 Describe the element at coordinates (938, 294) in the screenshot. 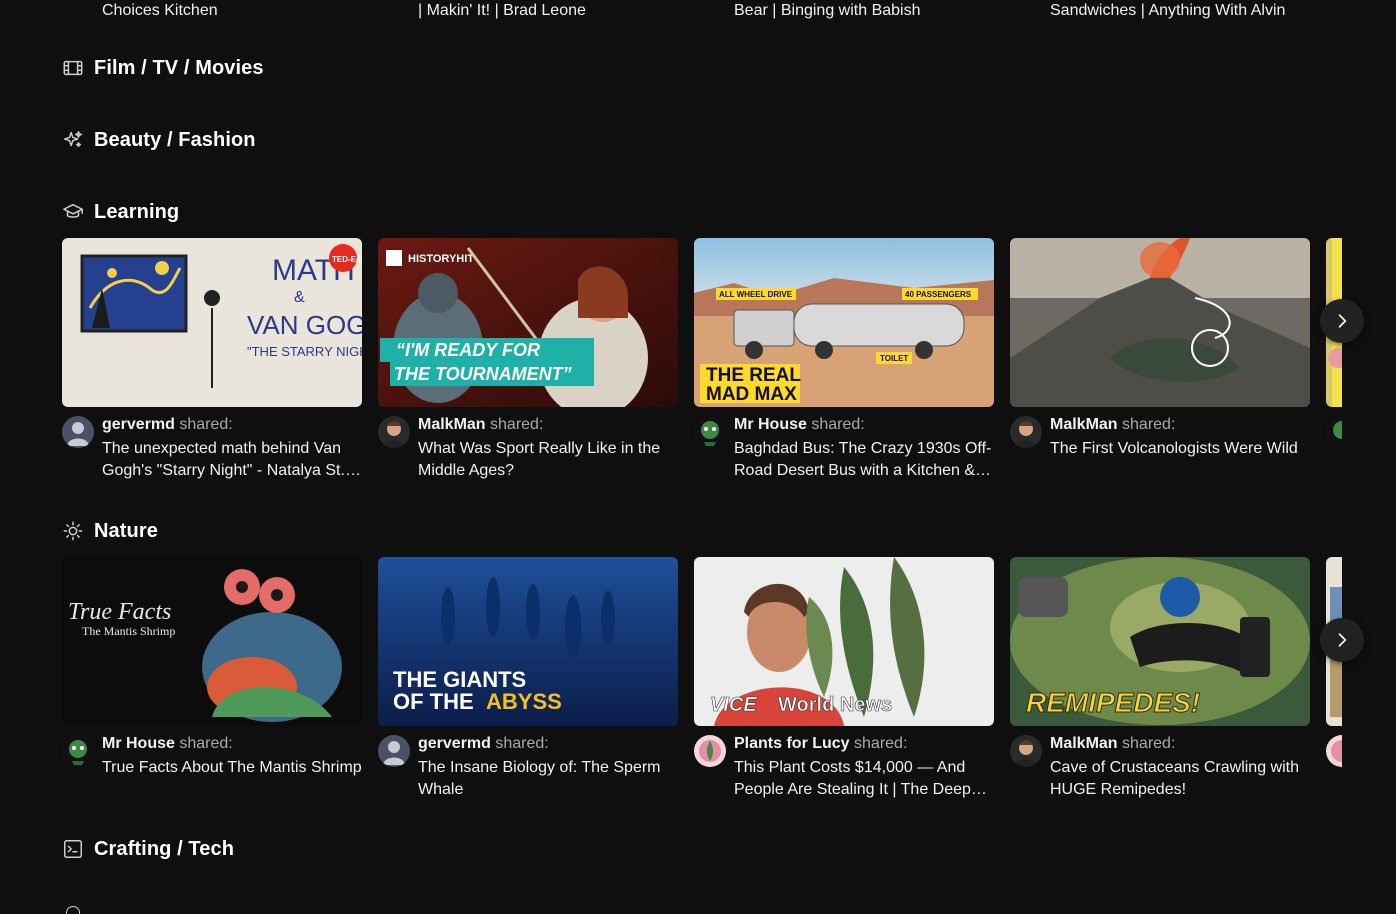

I see `thumb-text: 40 PASSENGERS` at that location.